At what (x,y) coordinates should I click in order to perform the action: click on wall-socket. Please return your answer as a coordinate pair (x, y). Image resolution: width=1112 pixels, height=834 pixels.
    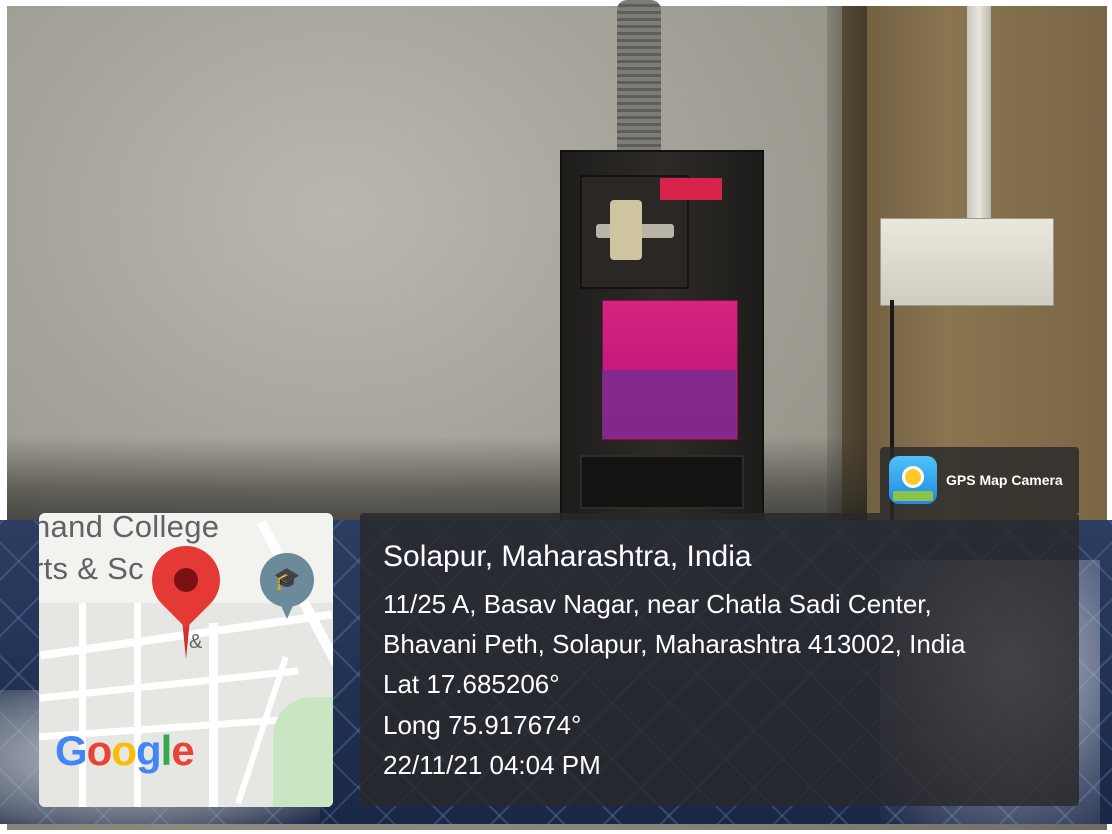
    Looking at the image, I should click on (967, 262).